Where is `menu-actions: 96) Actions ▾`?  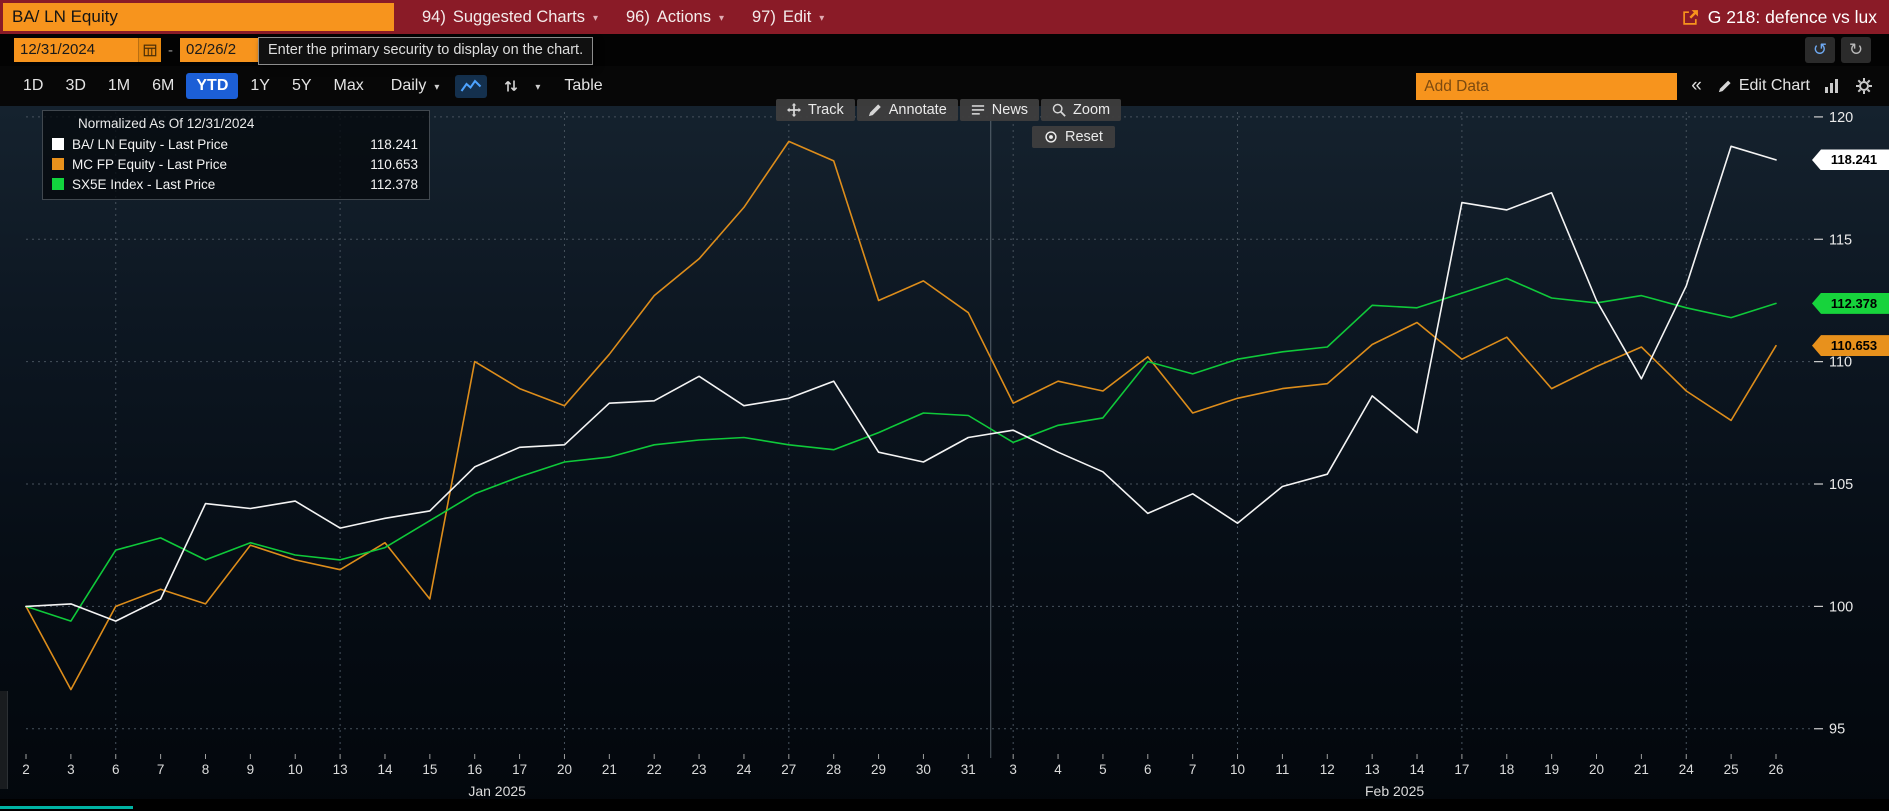 menu-actions: 96) Actions ▾ is located at coordinates (675, 17).